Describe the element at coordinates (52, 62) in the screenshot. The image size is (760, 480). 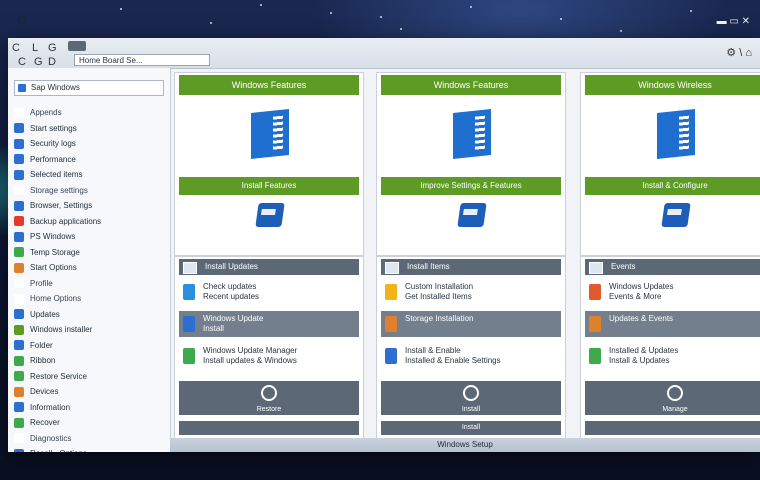
I see `toolbar-button-d: D` at that location.